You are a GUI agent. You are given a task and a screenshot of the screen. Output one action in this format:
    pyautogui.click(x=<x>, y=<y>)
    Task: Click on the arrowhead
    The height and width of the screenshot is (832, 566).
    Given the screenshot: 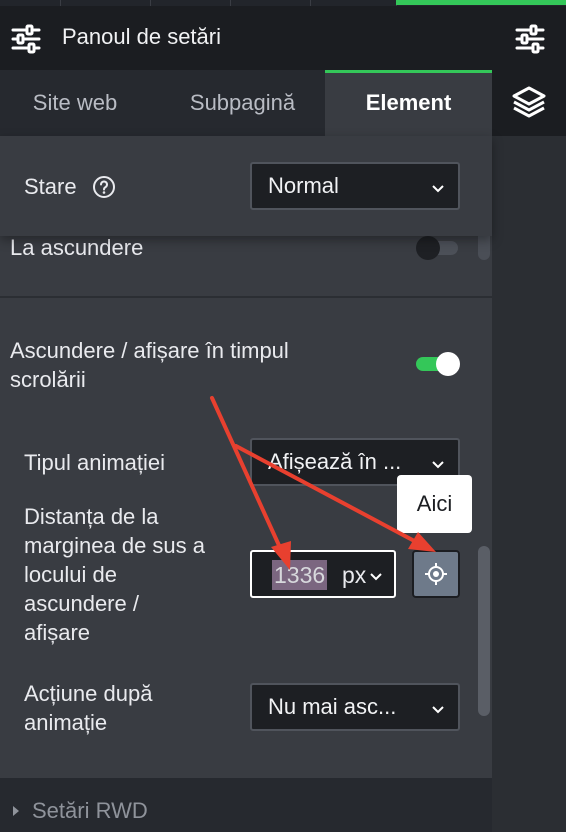 What is the action you would take?
    pyautogui.click(x=422, y=542)
    